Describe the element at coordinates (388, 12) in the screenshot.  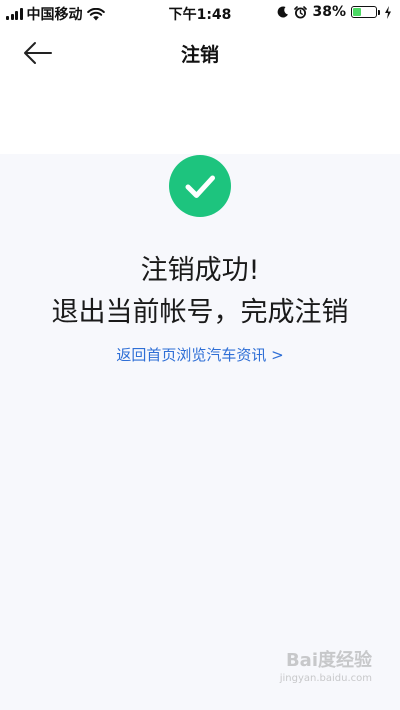
I see `charging-icon` at that location.